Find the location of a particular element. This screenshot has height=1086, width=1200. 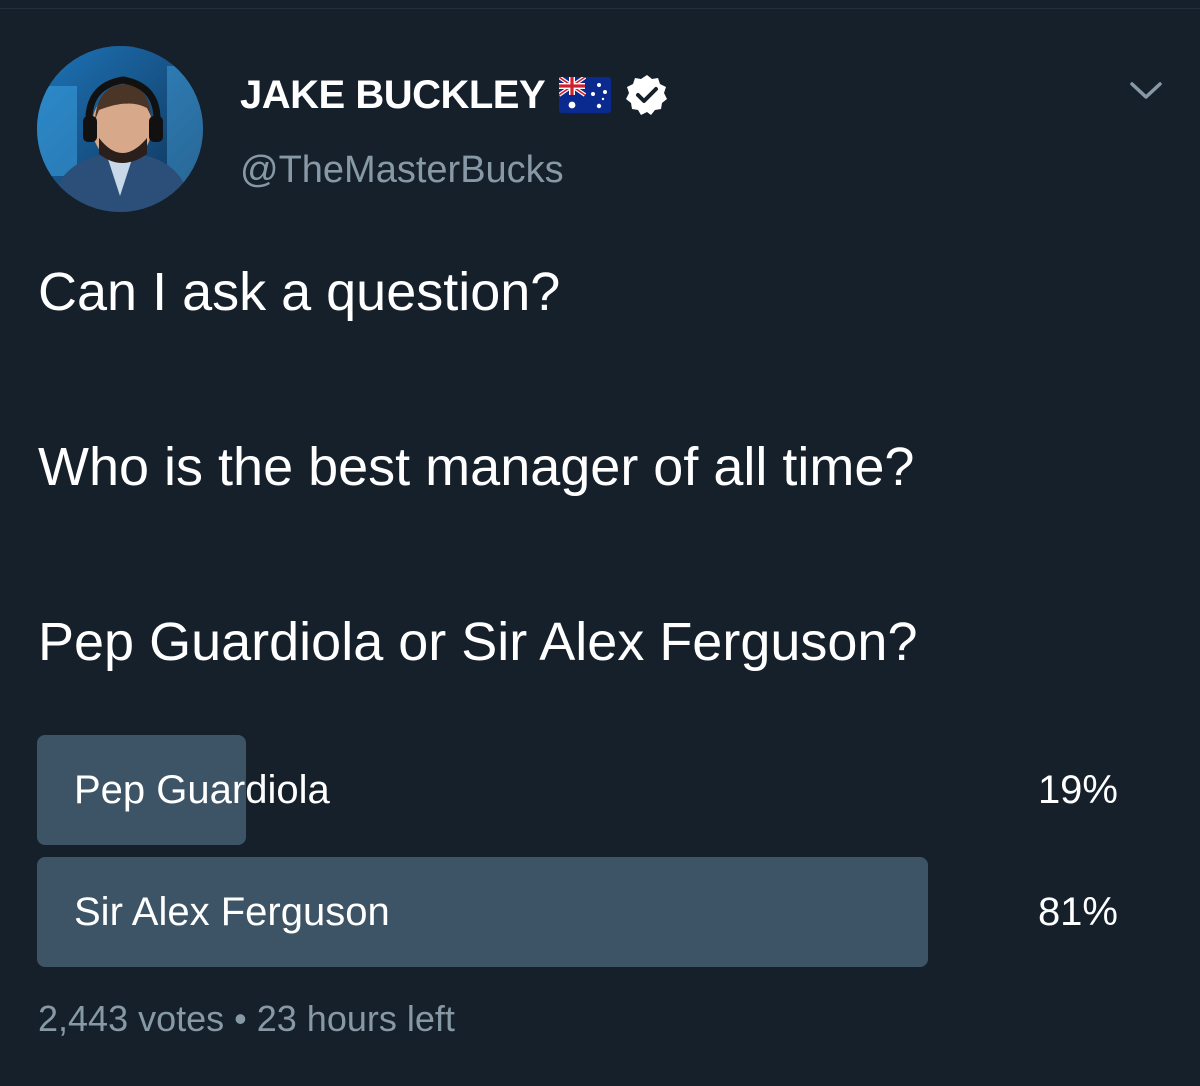

avatar is located at coordinates (120, 129).